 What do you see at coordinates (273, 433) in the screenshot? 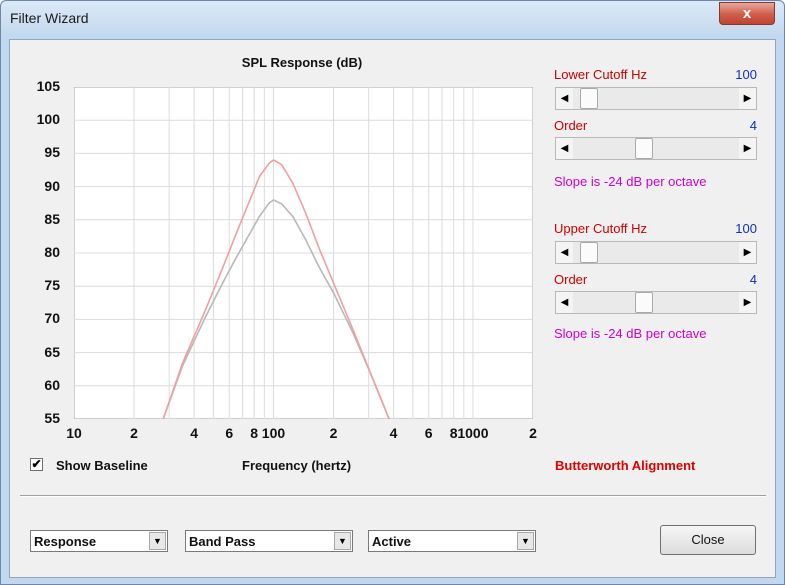
I see `x-tick-label: 100` at bounding box center [273, 433].